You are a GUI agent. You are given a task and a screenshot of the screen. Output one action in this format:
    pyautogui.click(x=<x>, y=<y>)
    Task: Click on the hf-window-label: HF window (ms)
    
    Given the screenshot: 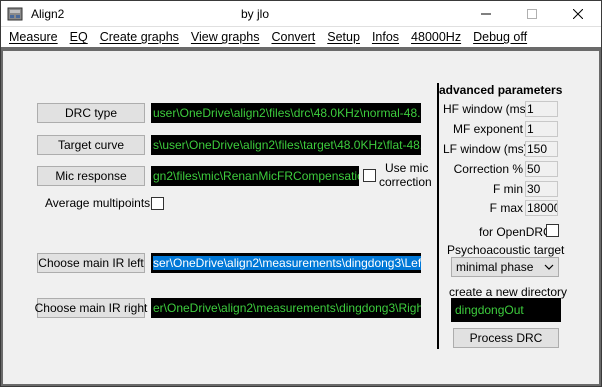 What is the action you would take?
    pyautogui.click(x=486, y=109)
    